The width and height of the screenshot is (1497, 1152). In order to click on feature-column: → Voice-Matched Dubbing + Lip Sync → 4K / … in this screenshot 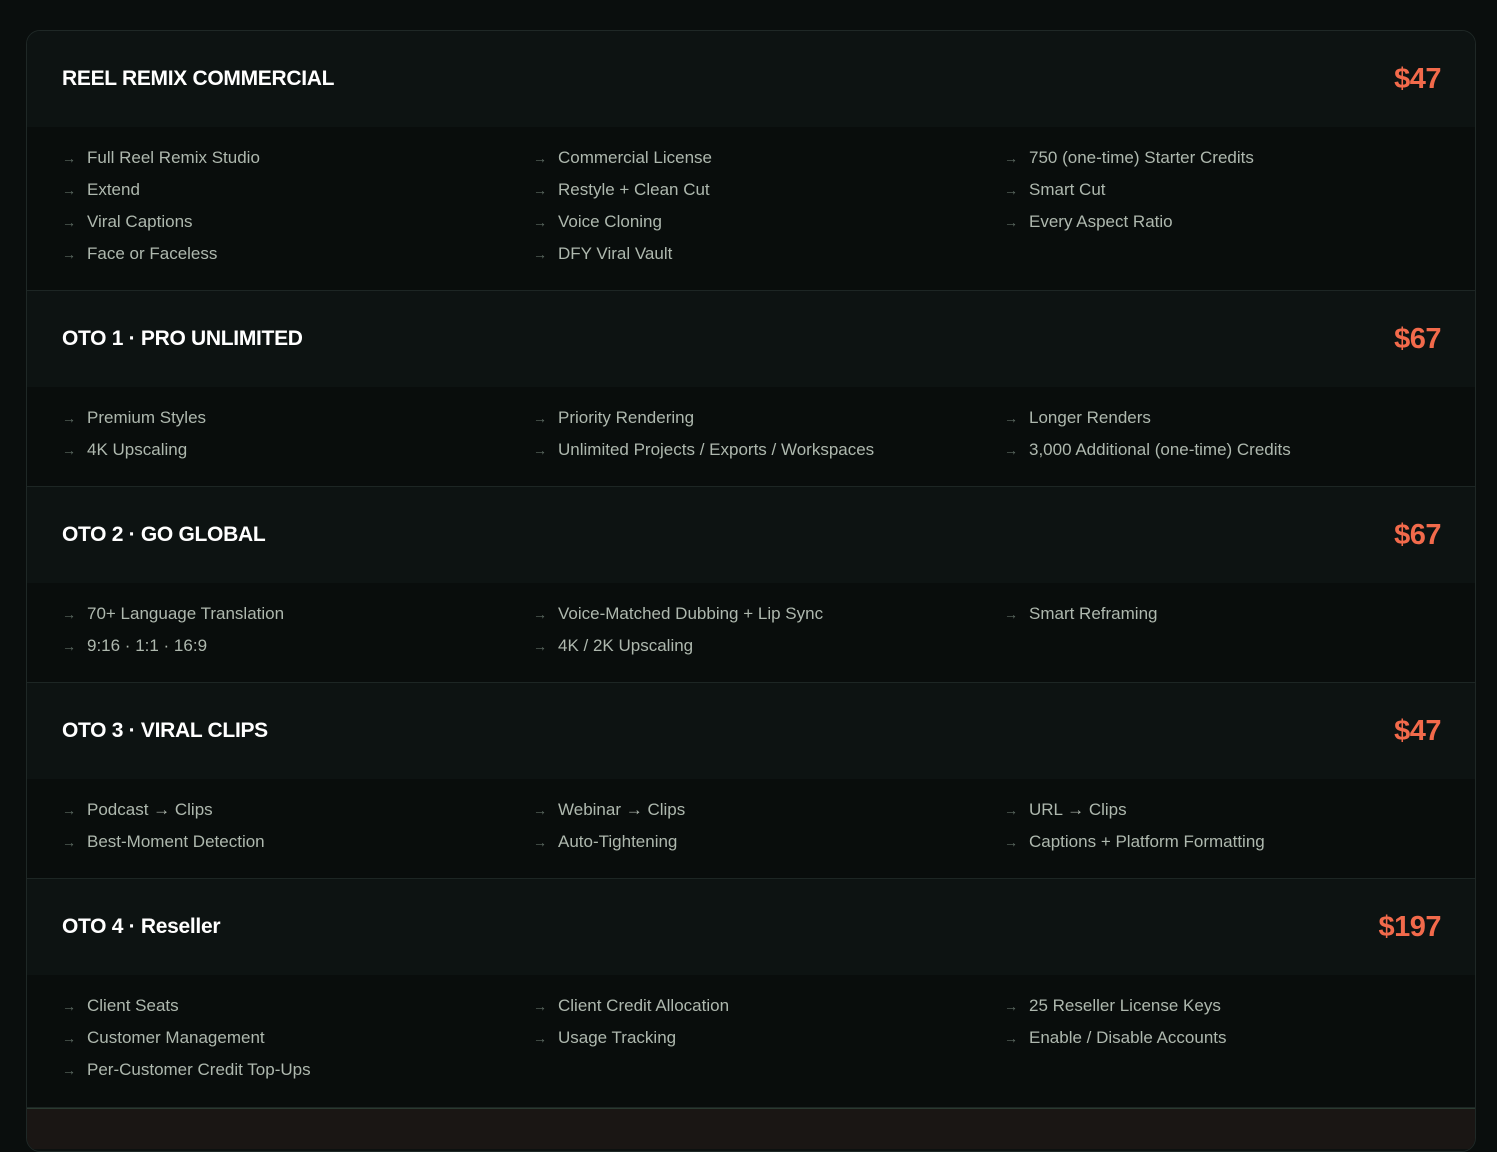, I will do `click(768, 630)`.